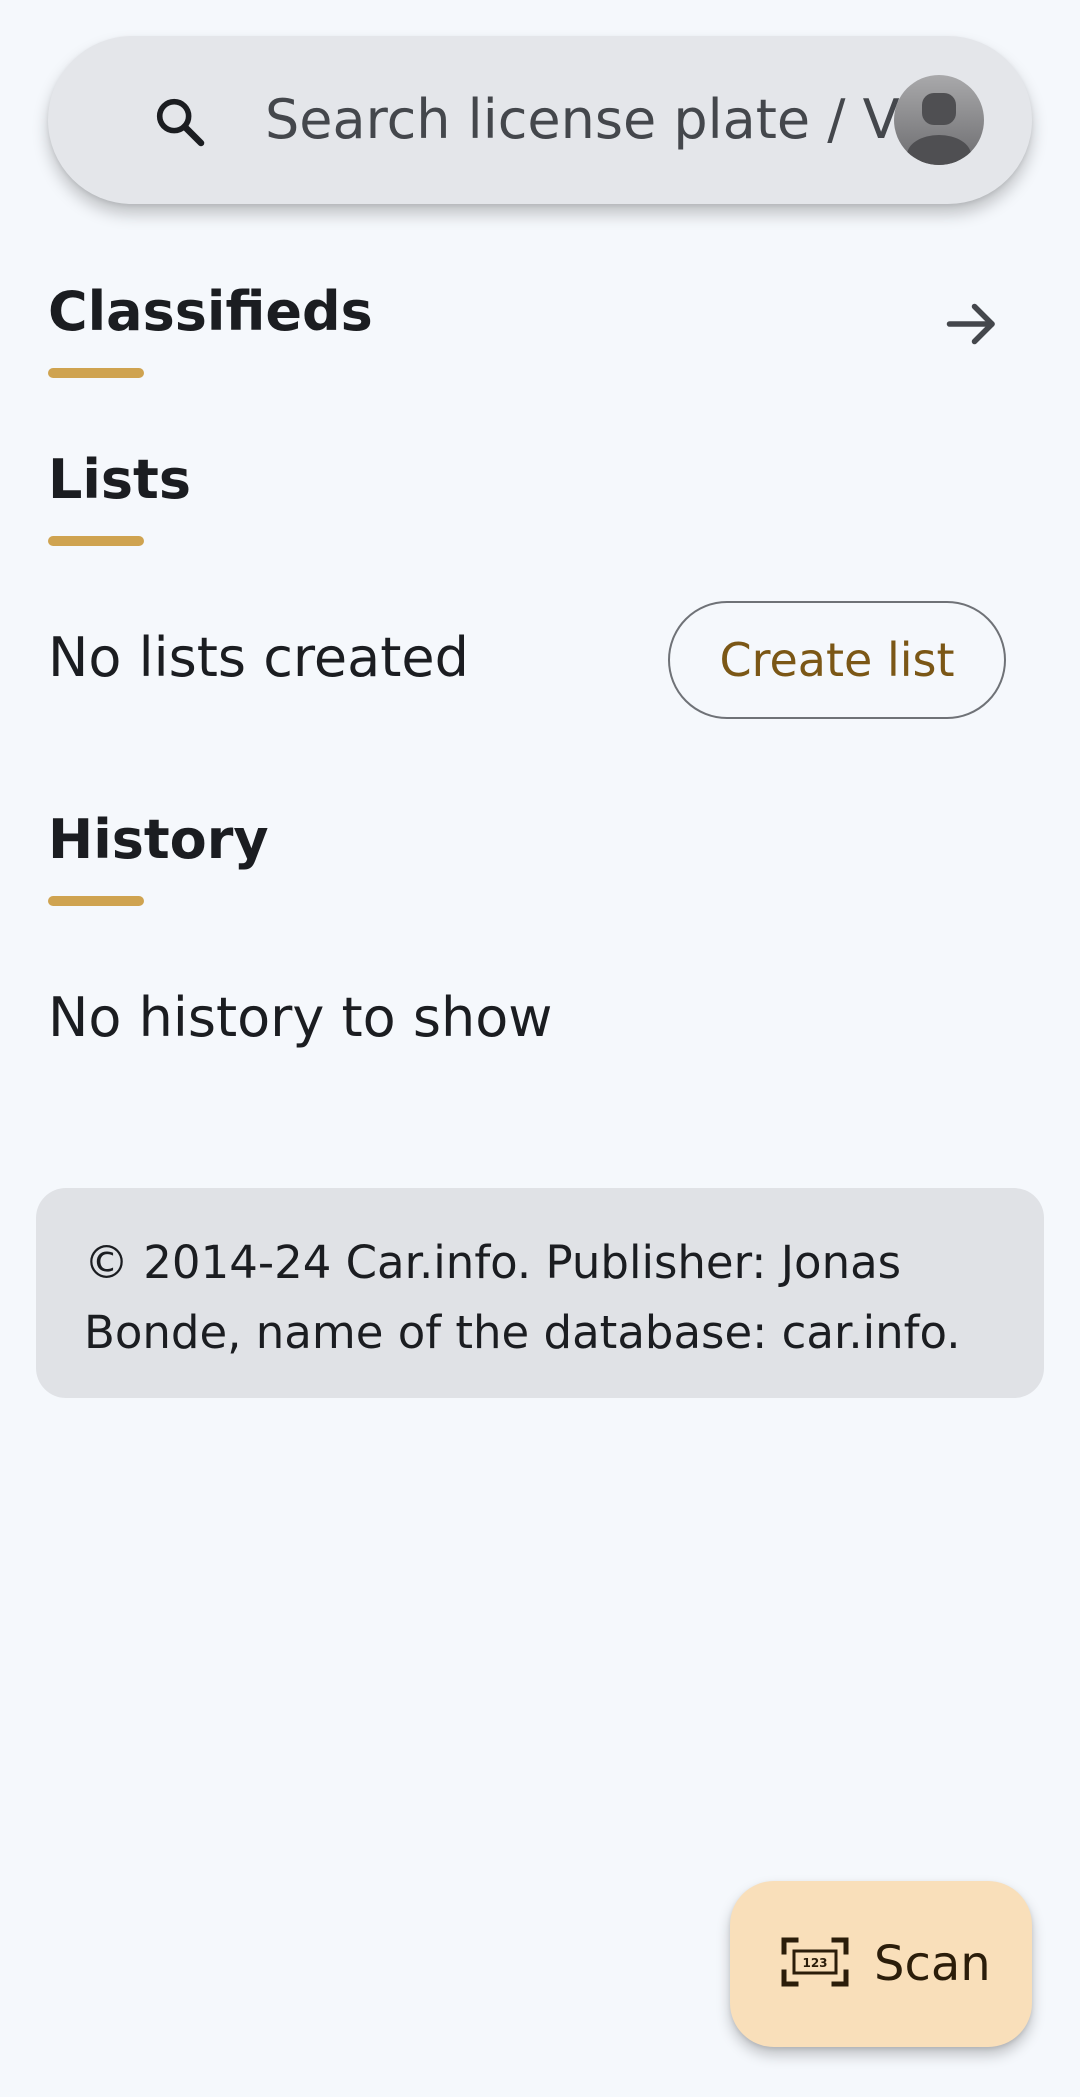 The image size is (1080, 2097). I want to click on footer-line-1: © 2014-24 Car.info. Publisher: Jonas, so click(493, 1262).